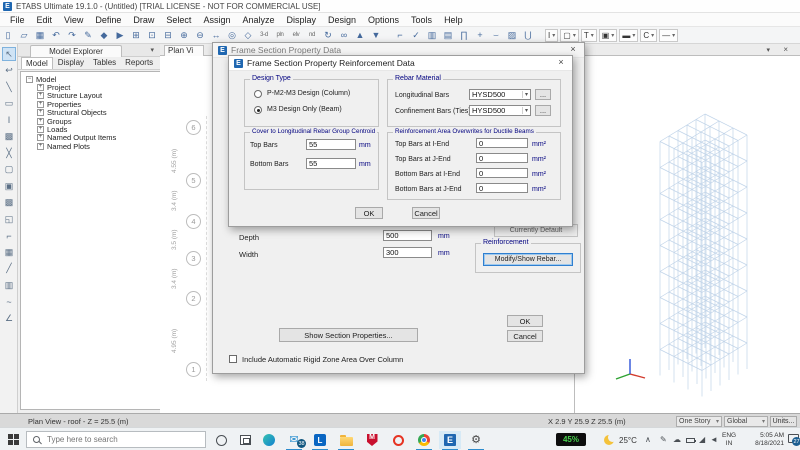 Image resolution: width=800 pixels, height=450 pixels. Describe the element at coordinates (71, 63) in the screenshot. I see `tab-display: Display` at that location.